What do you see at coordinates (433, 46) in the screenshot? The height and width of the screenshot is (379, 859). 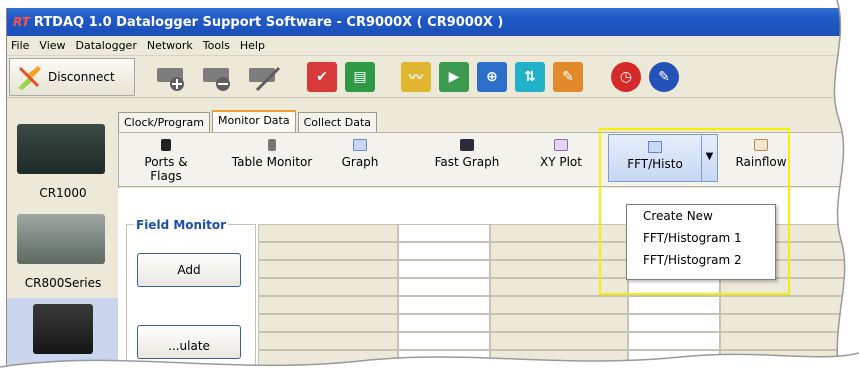 I see `menu-bar: File View Datalogger Network Tools Help` at bounding box center [433, 46].